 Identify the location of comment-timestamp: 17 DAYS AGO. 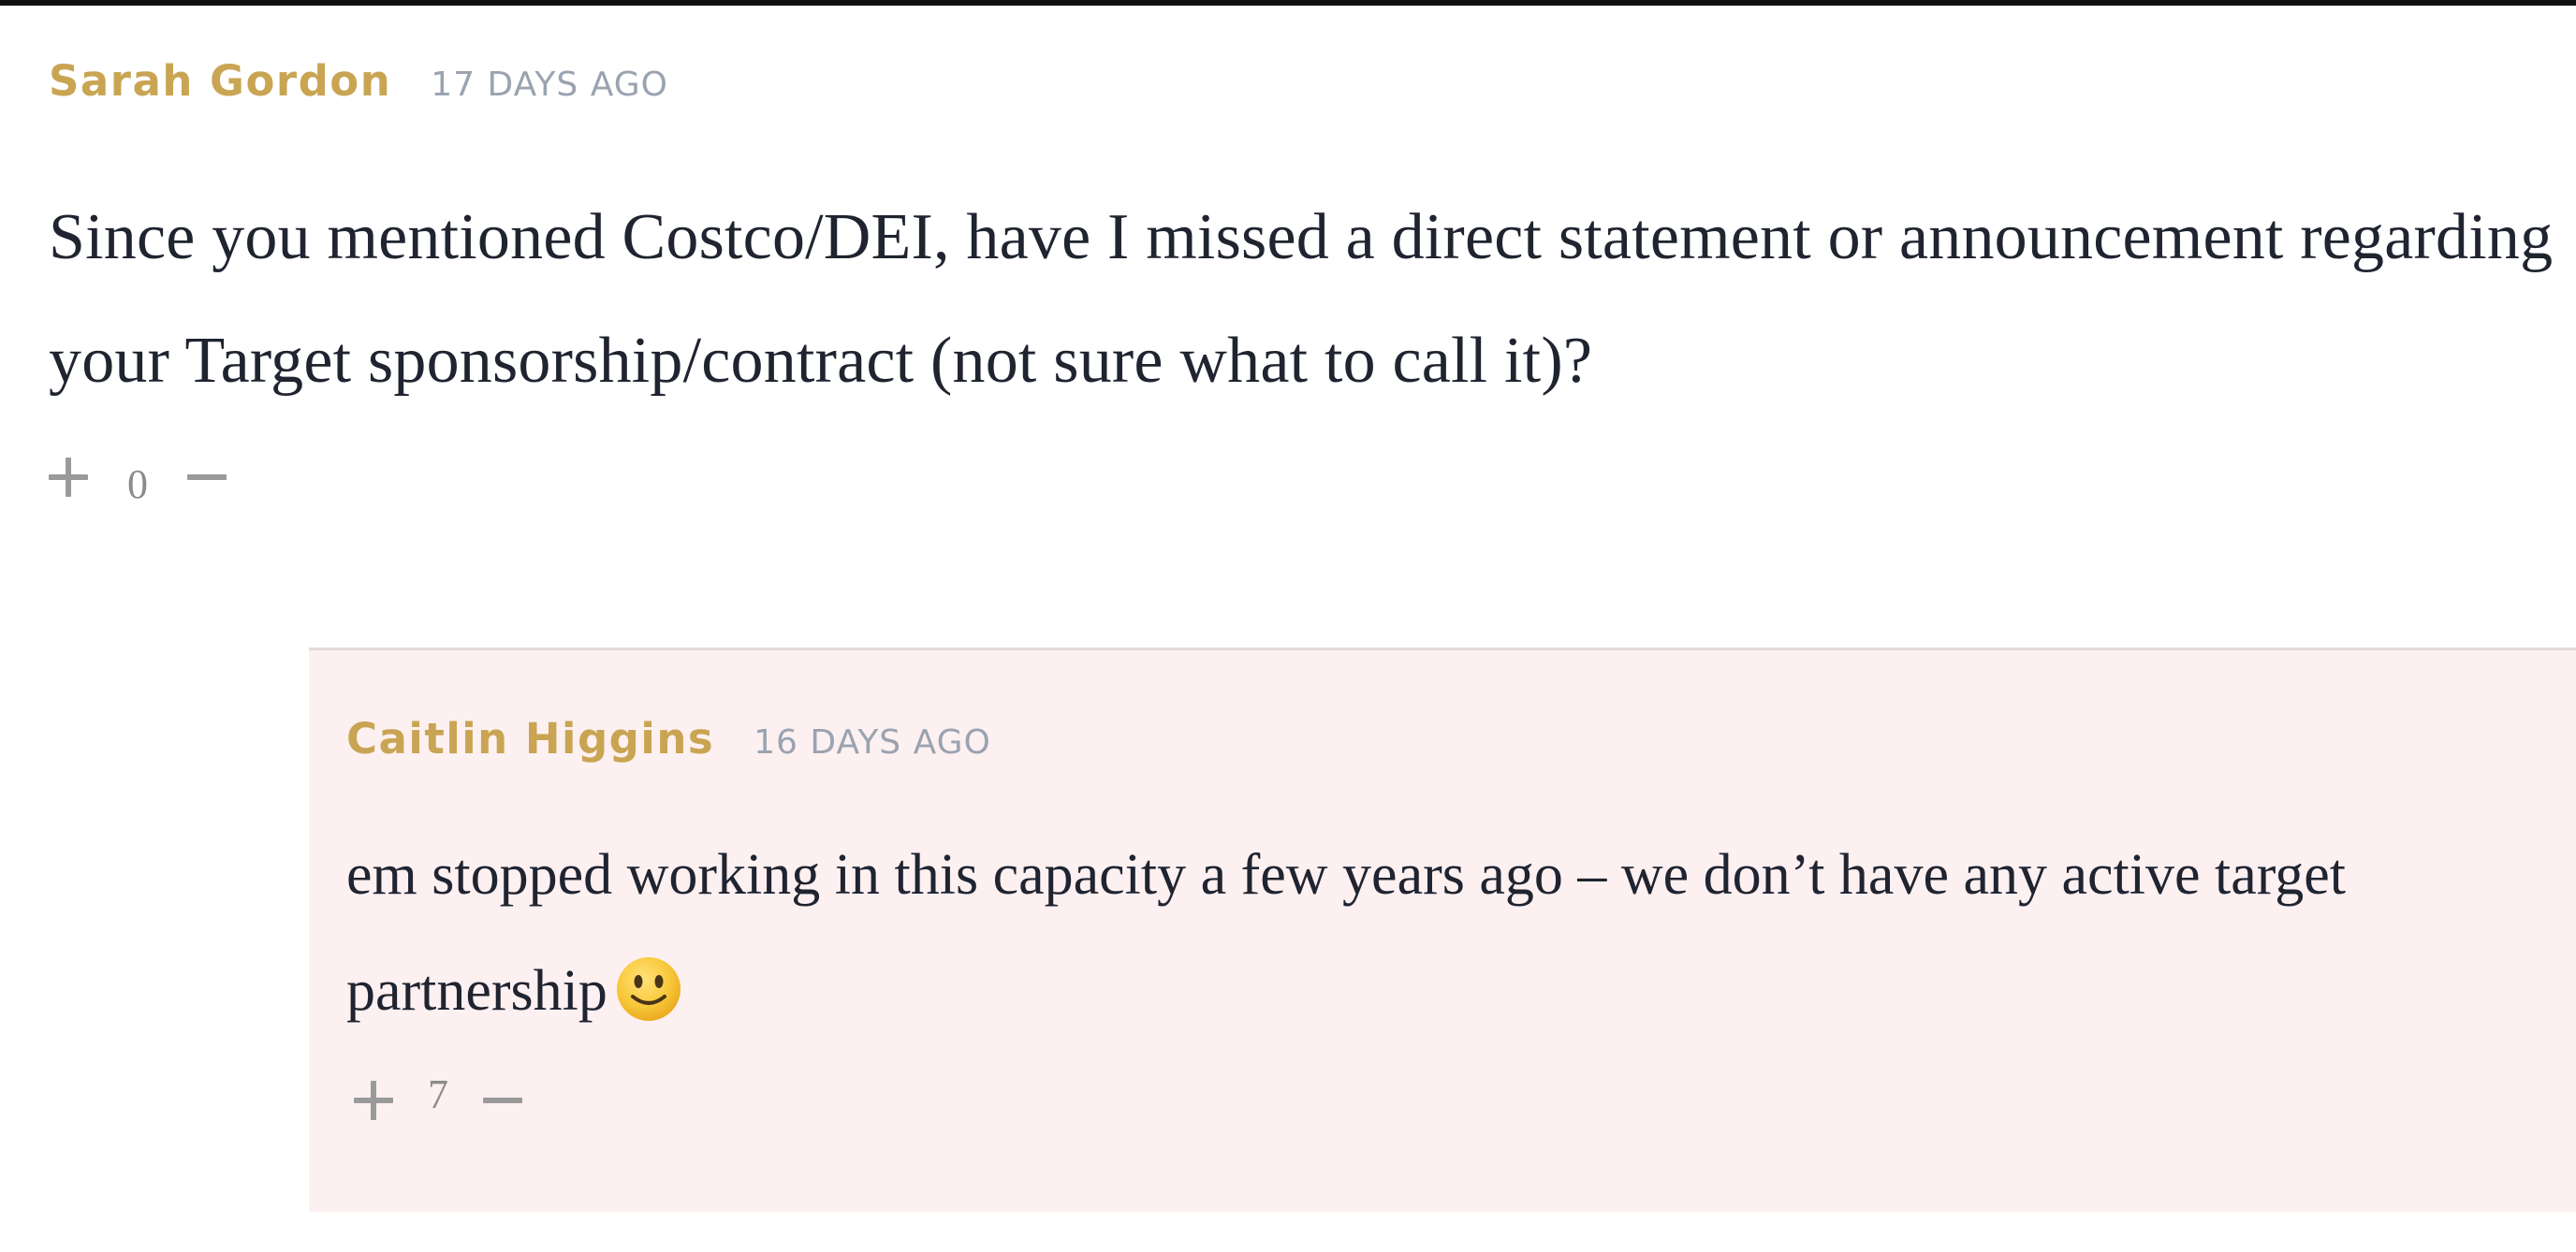
(549, 85).